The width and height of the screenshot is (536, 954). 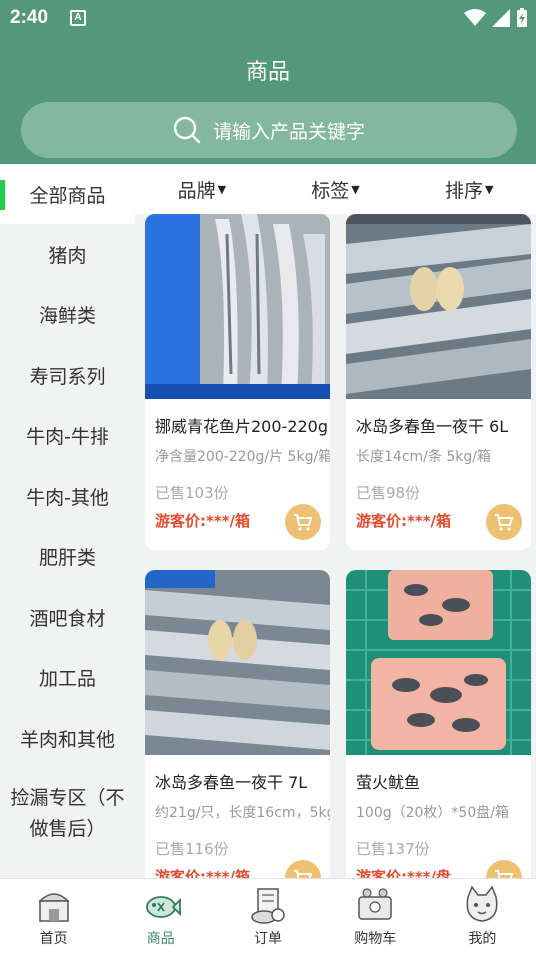 What do you see at coordinates (242, 426) in the screenshot?
I see `product-name: 挪威青花鱼片200-220g` at bounding box center [242, 426].